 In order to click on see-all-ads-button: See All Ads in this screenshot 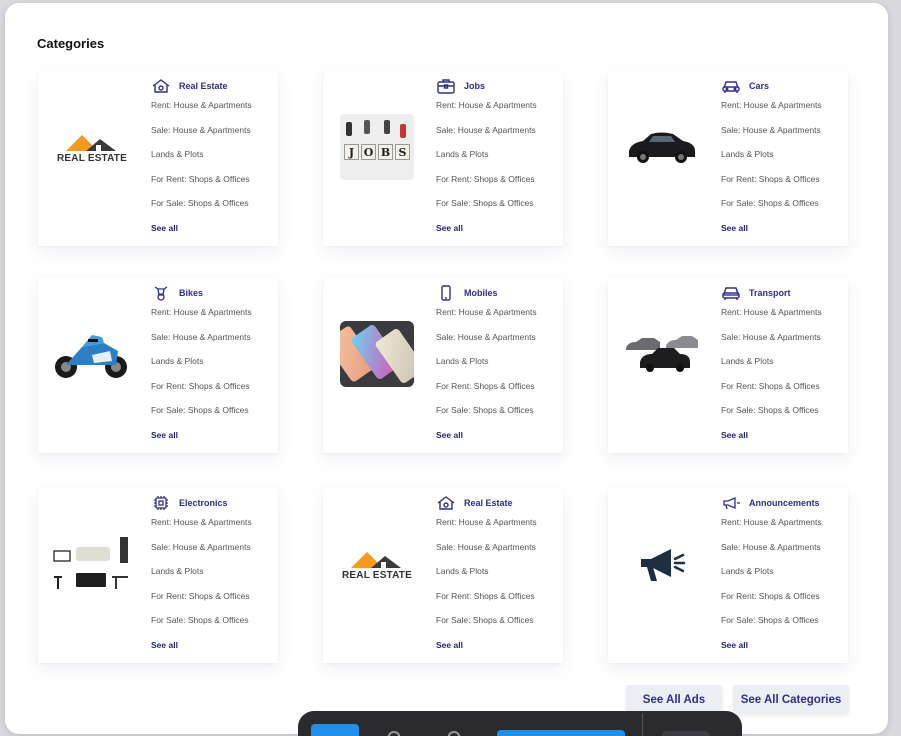, I will do `click(674, 699)`.